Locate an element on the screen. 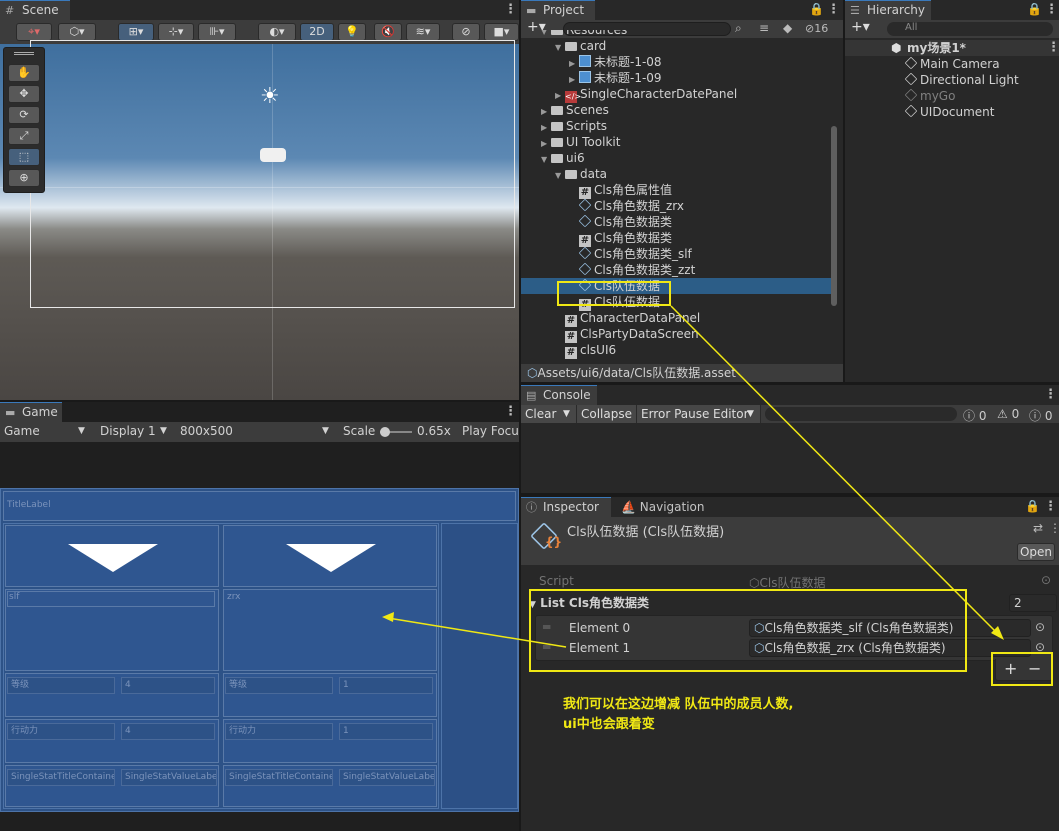 The height and width of the screenshot is (831, 1059). arrowhead-left is located at coordinates (388, 617).